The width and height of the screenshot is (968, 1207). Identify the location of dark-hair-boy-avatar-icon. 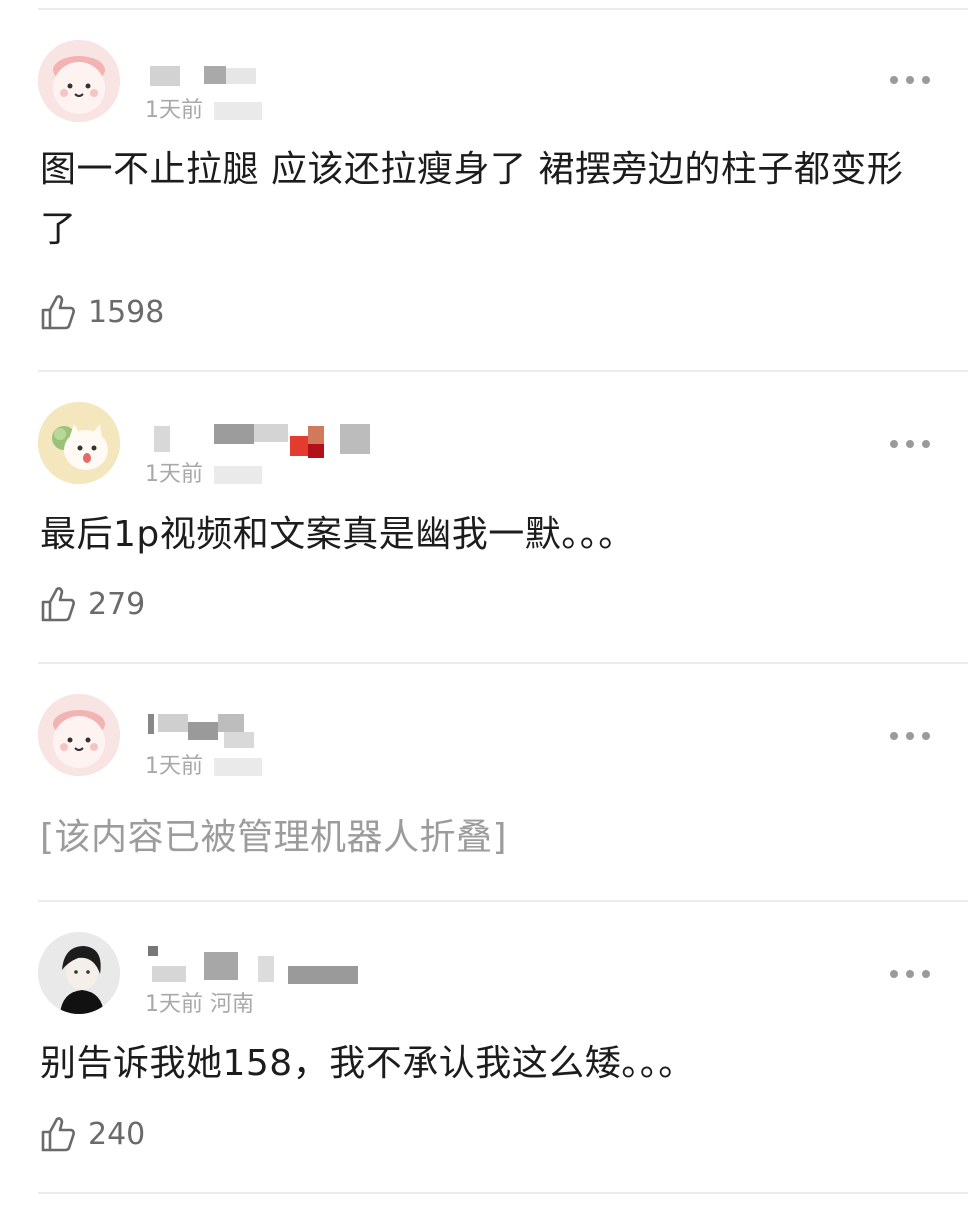
(79, 973).